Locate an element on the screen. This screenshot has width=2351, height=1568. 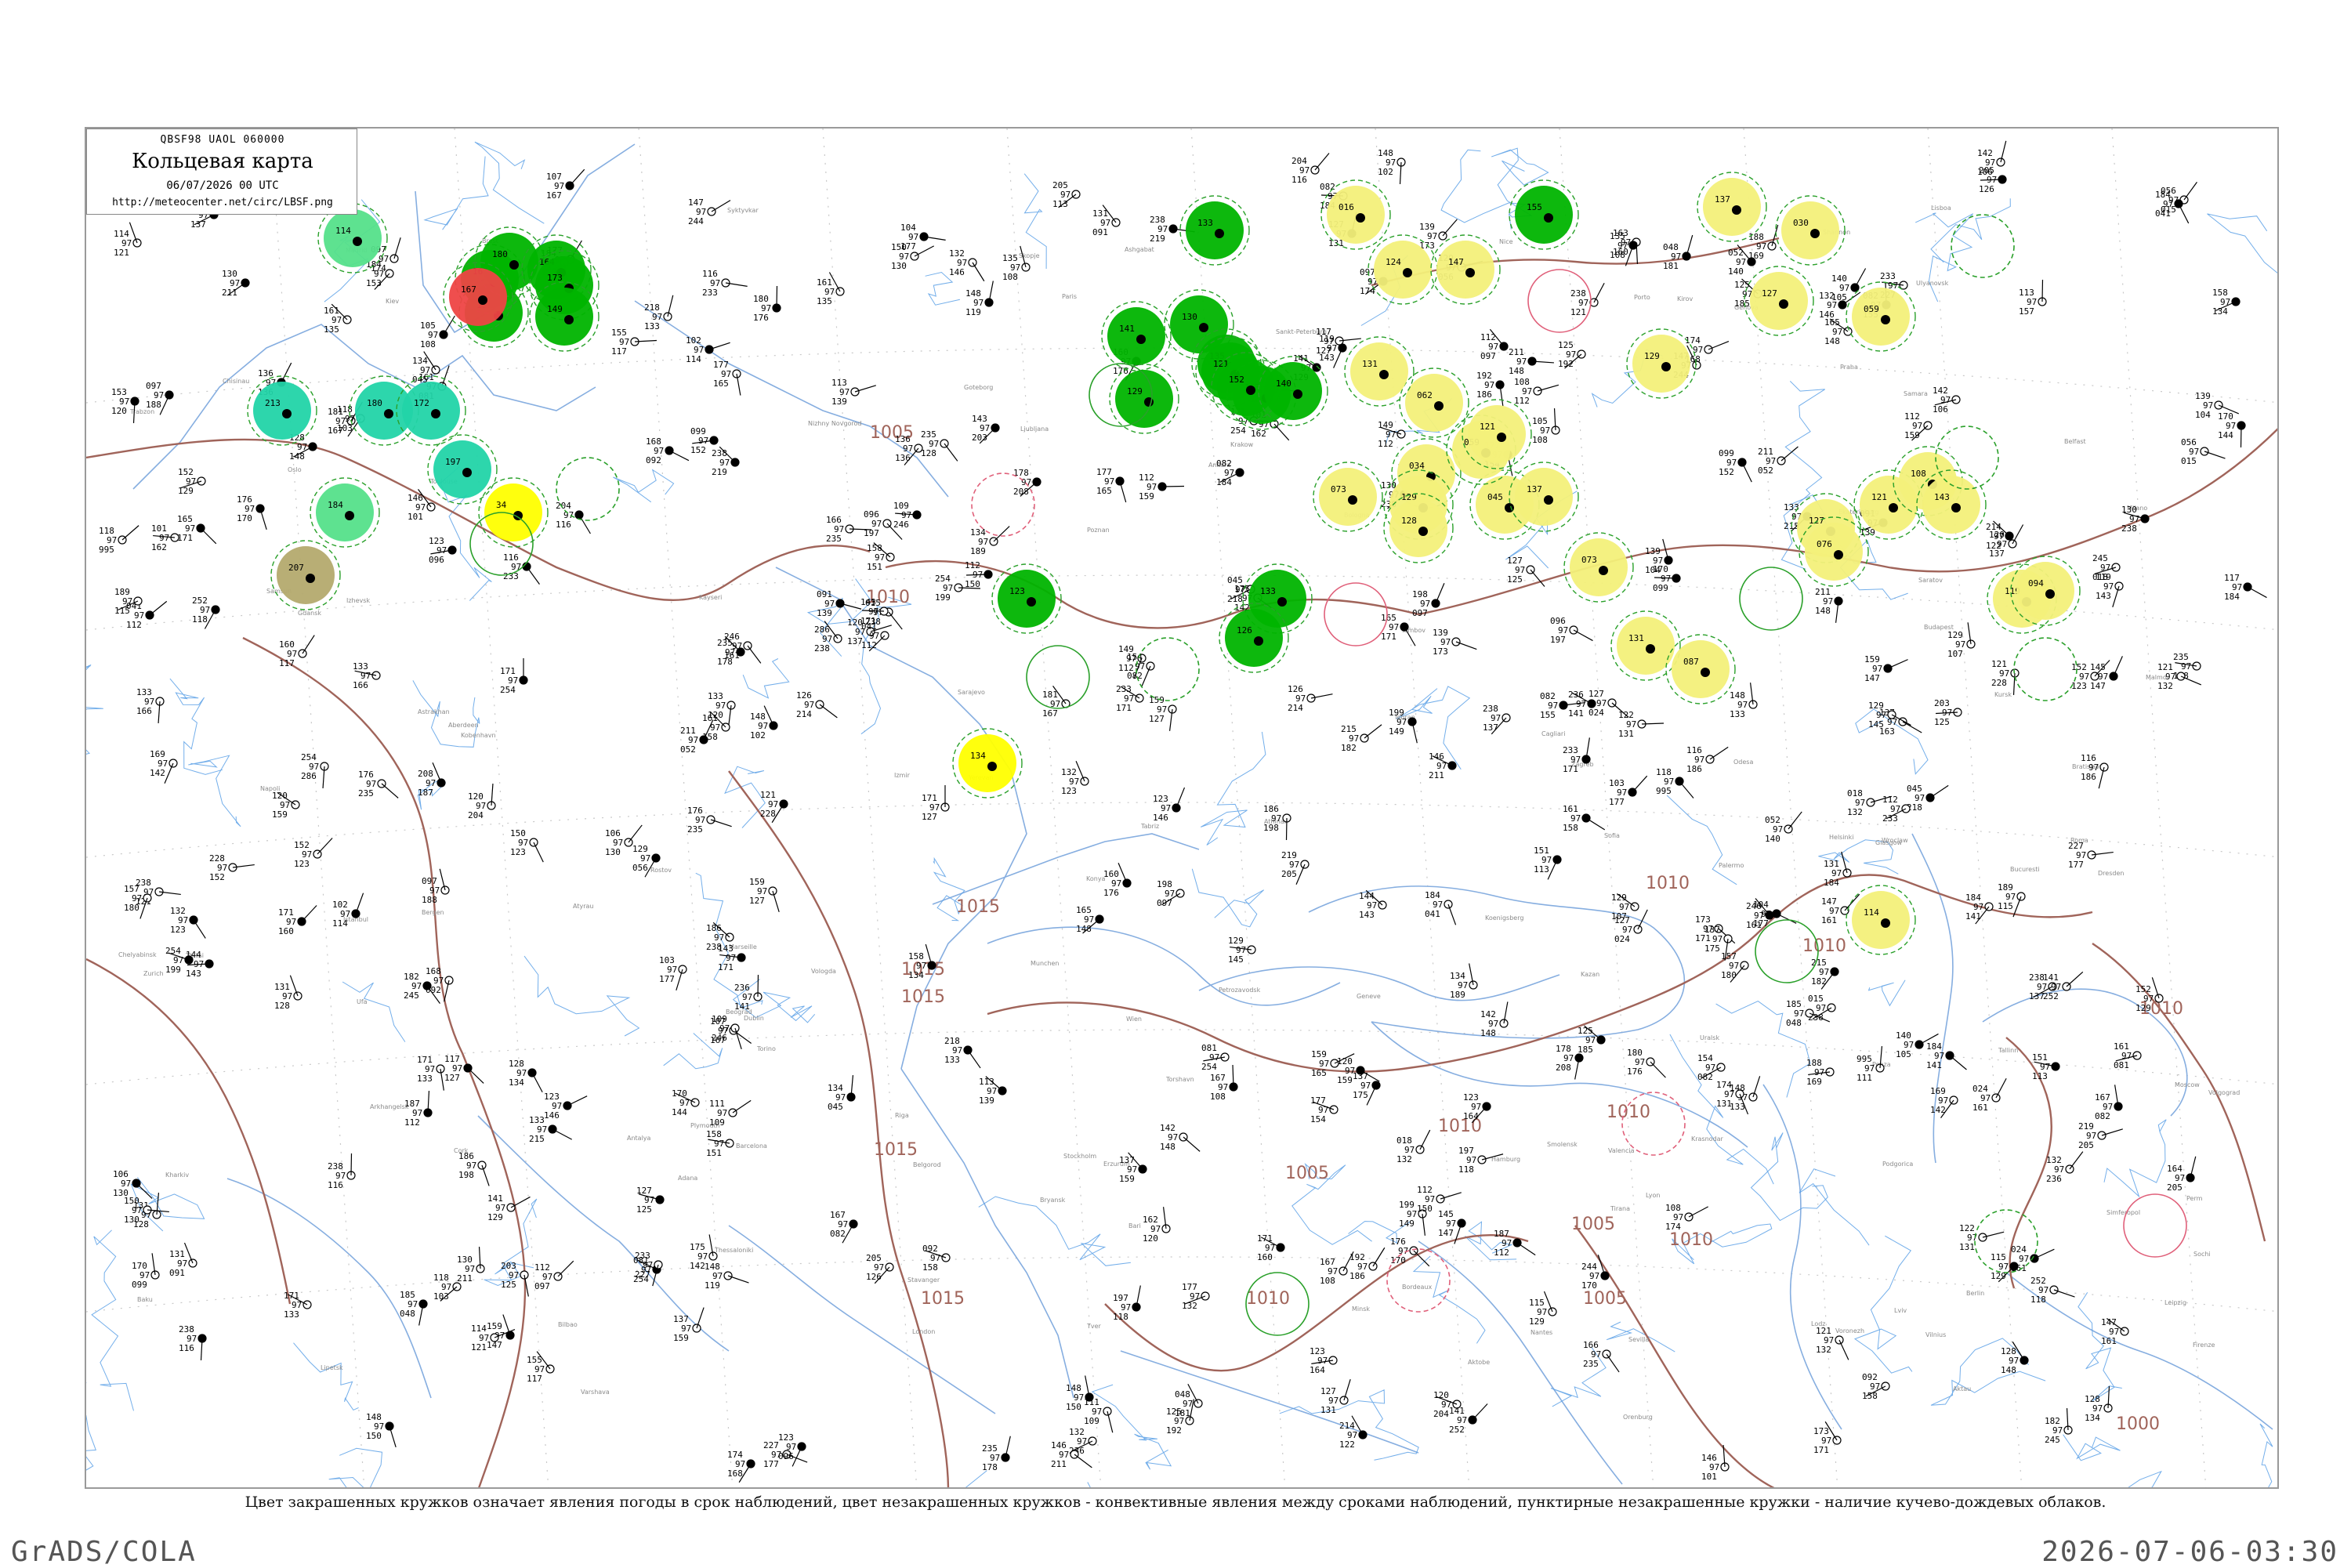
station-plot: 21997205 is located at coordinates (1295, 868).